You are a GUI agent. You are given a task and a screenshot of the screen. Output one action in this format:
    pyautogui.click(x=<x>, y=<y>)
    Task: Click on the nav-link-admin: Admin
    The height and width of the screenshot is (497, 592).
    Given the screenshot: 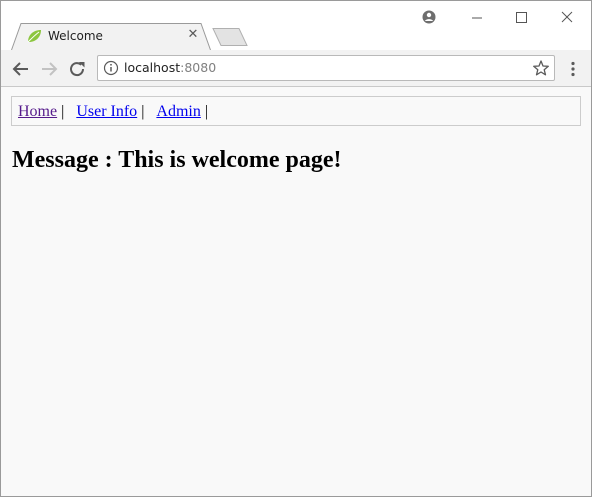 What is the action you would take?
    pyautogui.click(x=178, y=111)
    